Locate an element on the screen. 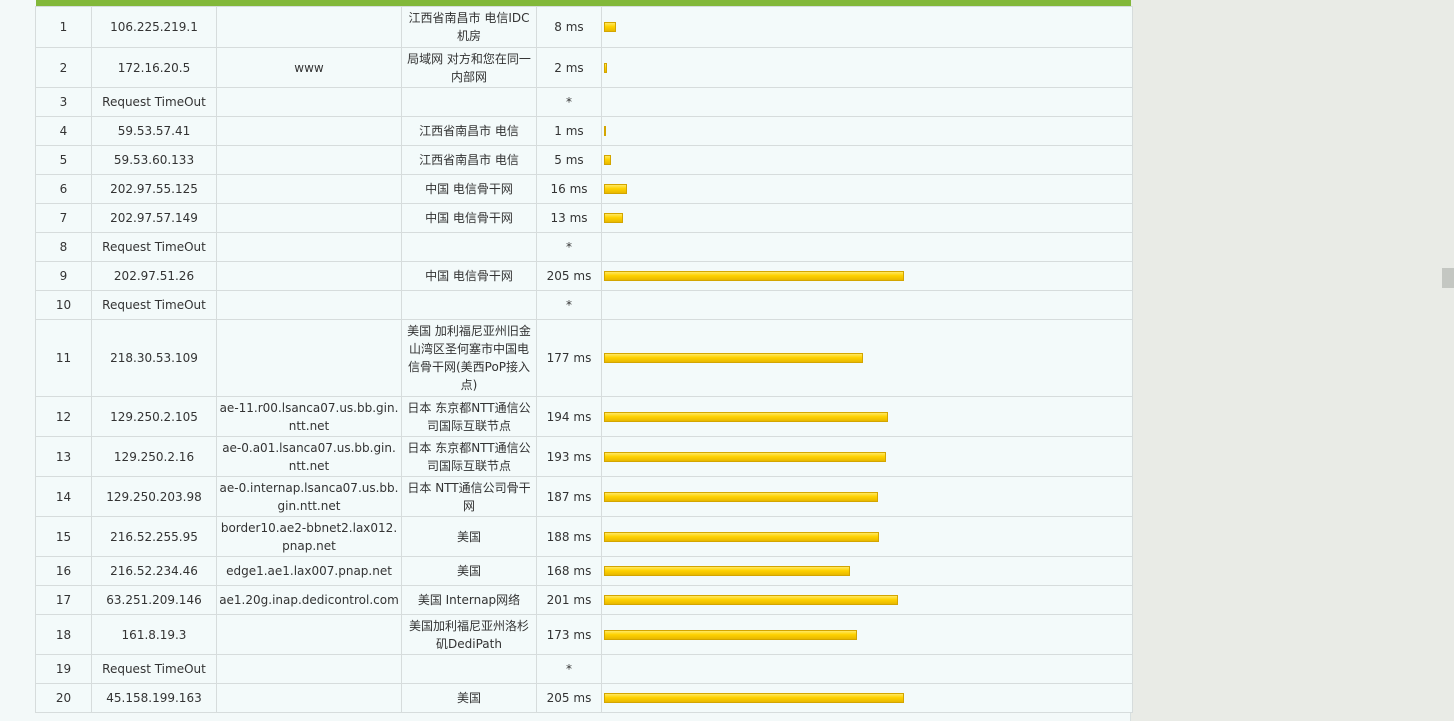 This screenshot has height=721, width=1454. hop-ip: 202.97.57.149 is located at coordinates (154, 218).